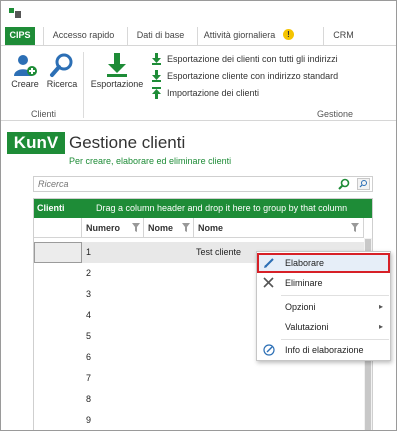 The height and width of the screenshot is (431, 397). What do you see at coordinates (89, 336) in the screenshot?
I see `cell-numero: 5` at bounding box center [89, 336].